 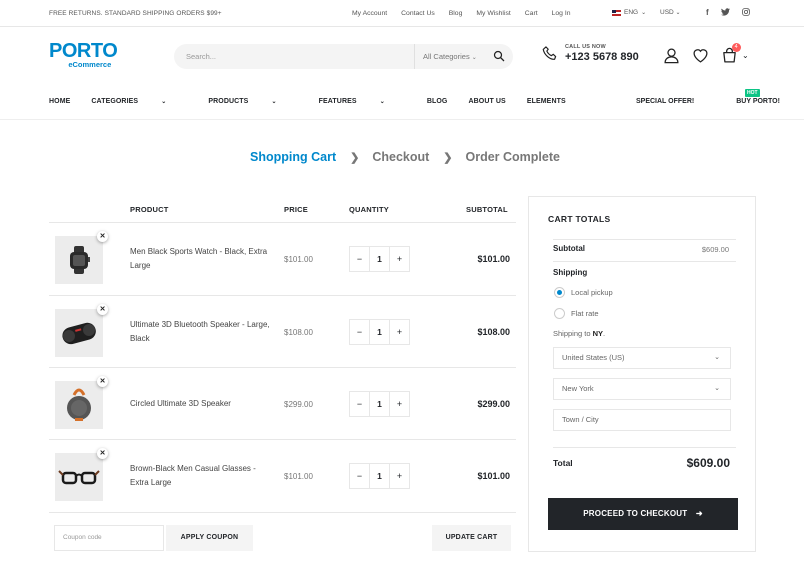 What do you see at coordinates (486, 101) in the screenshot?
I see `nav-about-us: ABOUT US` at bounding box center [486, 101].